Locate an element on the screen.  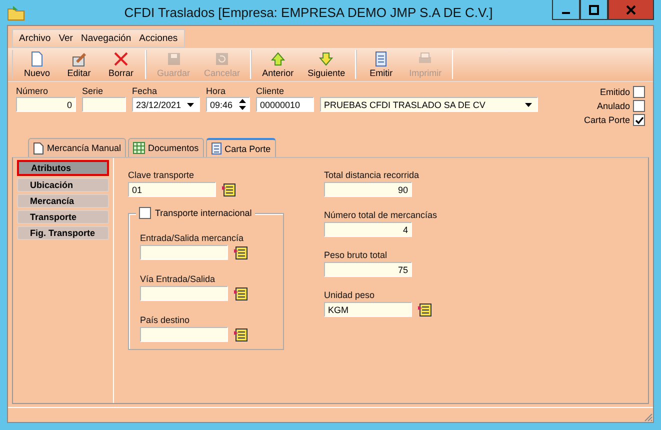
series-field is located at coordinates (104, 104).